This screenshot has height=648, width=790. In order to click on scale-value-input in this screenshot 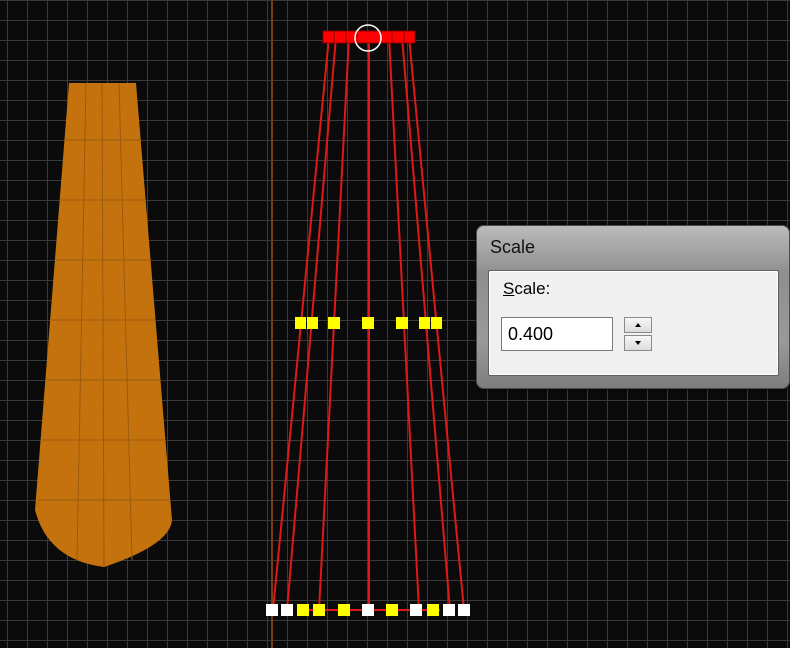, I will do `click(557, 334)`.